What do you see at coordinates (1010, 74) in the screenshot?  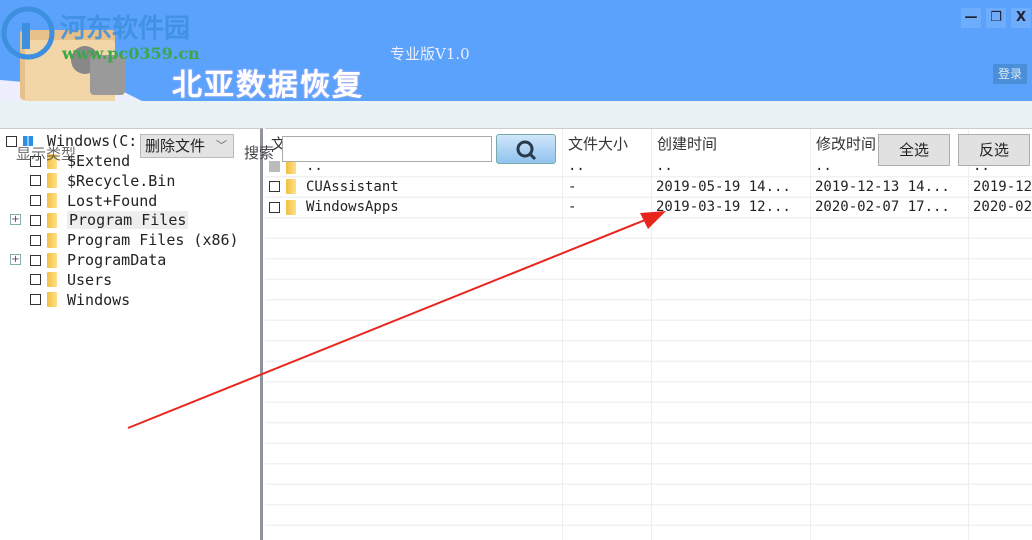 I see `login-button: 登录` at bounding box center [1010, 74].